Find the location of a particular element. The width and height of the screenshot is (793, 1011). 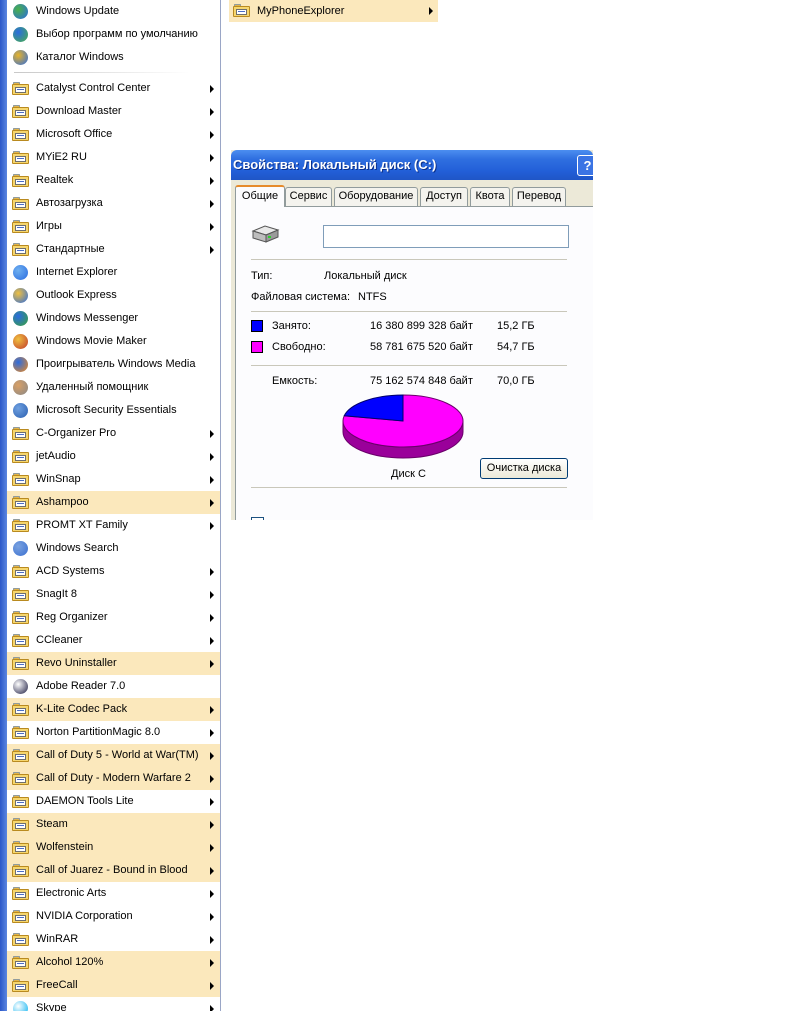

menu-item-revo-uninstaller: Revo Uninstaller is located at coordinates (113, 663).